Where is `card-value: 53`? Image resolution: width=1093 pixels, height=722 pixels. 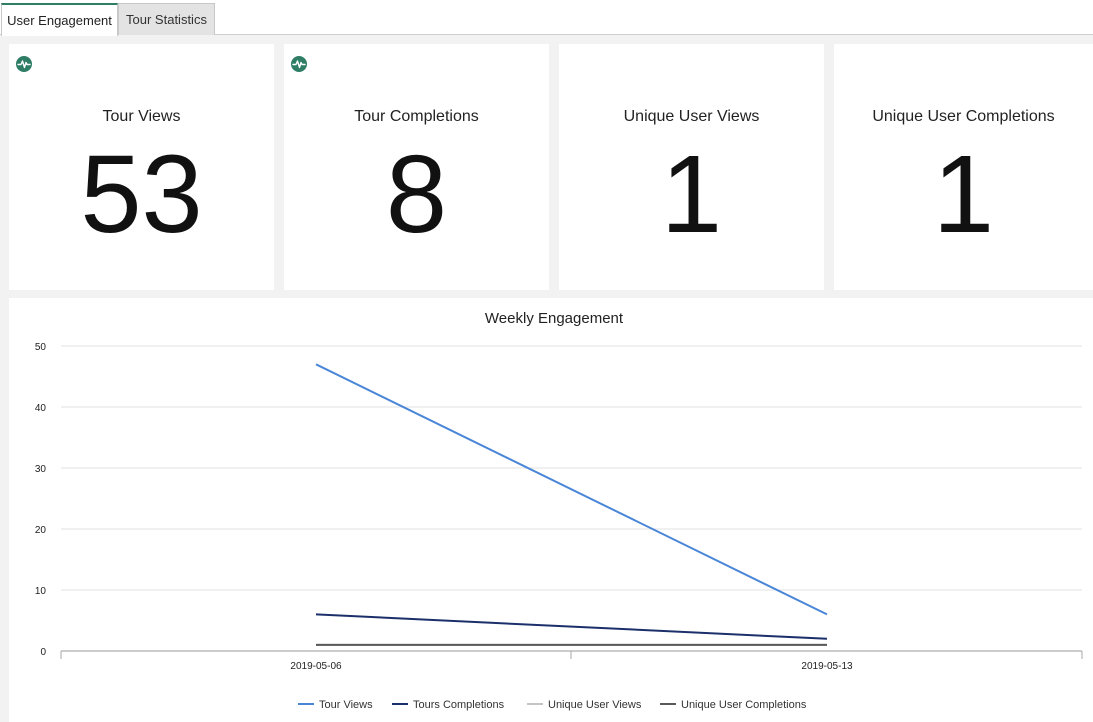 card-value: 53 is located at coordinates (141, 194).